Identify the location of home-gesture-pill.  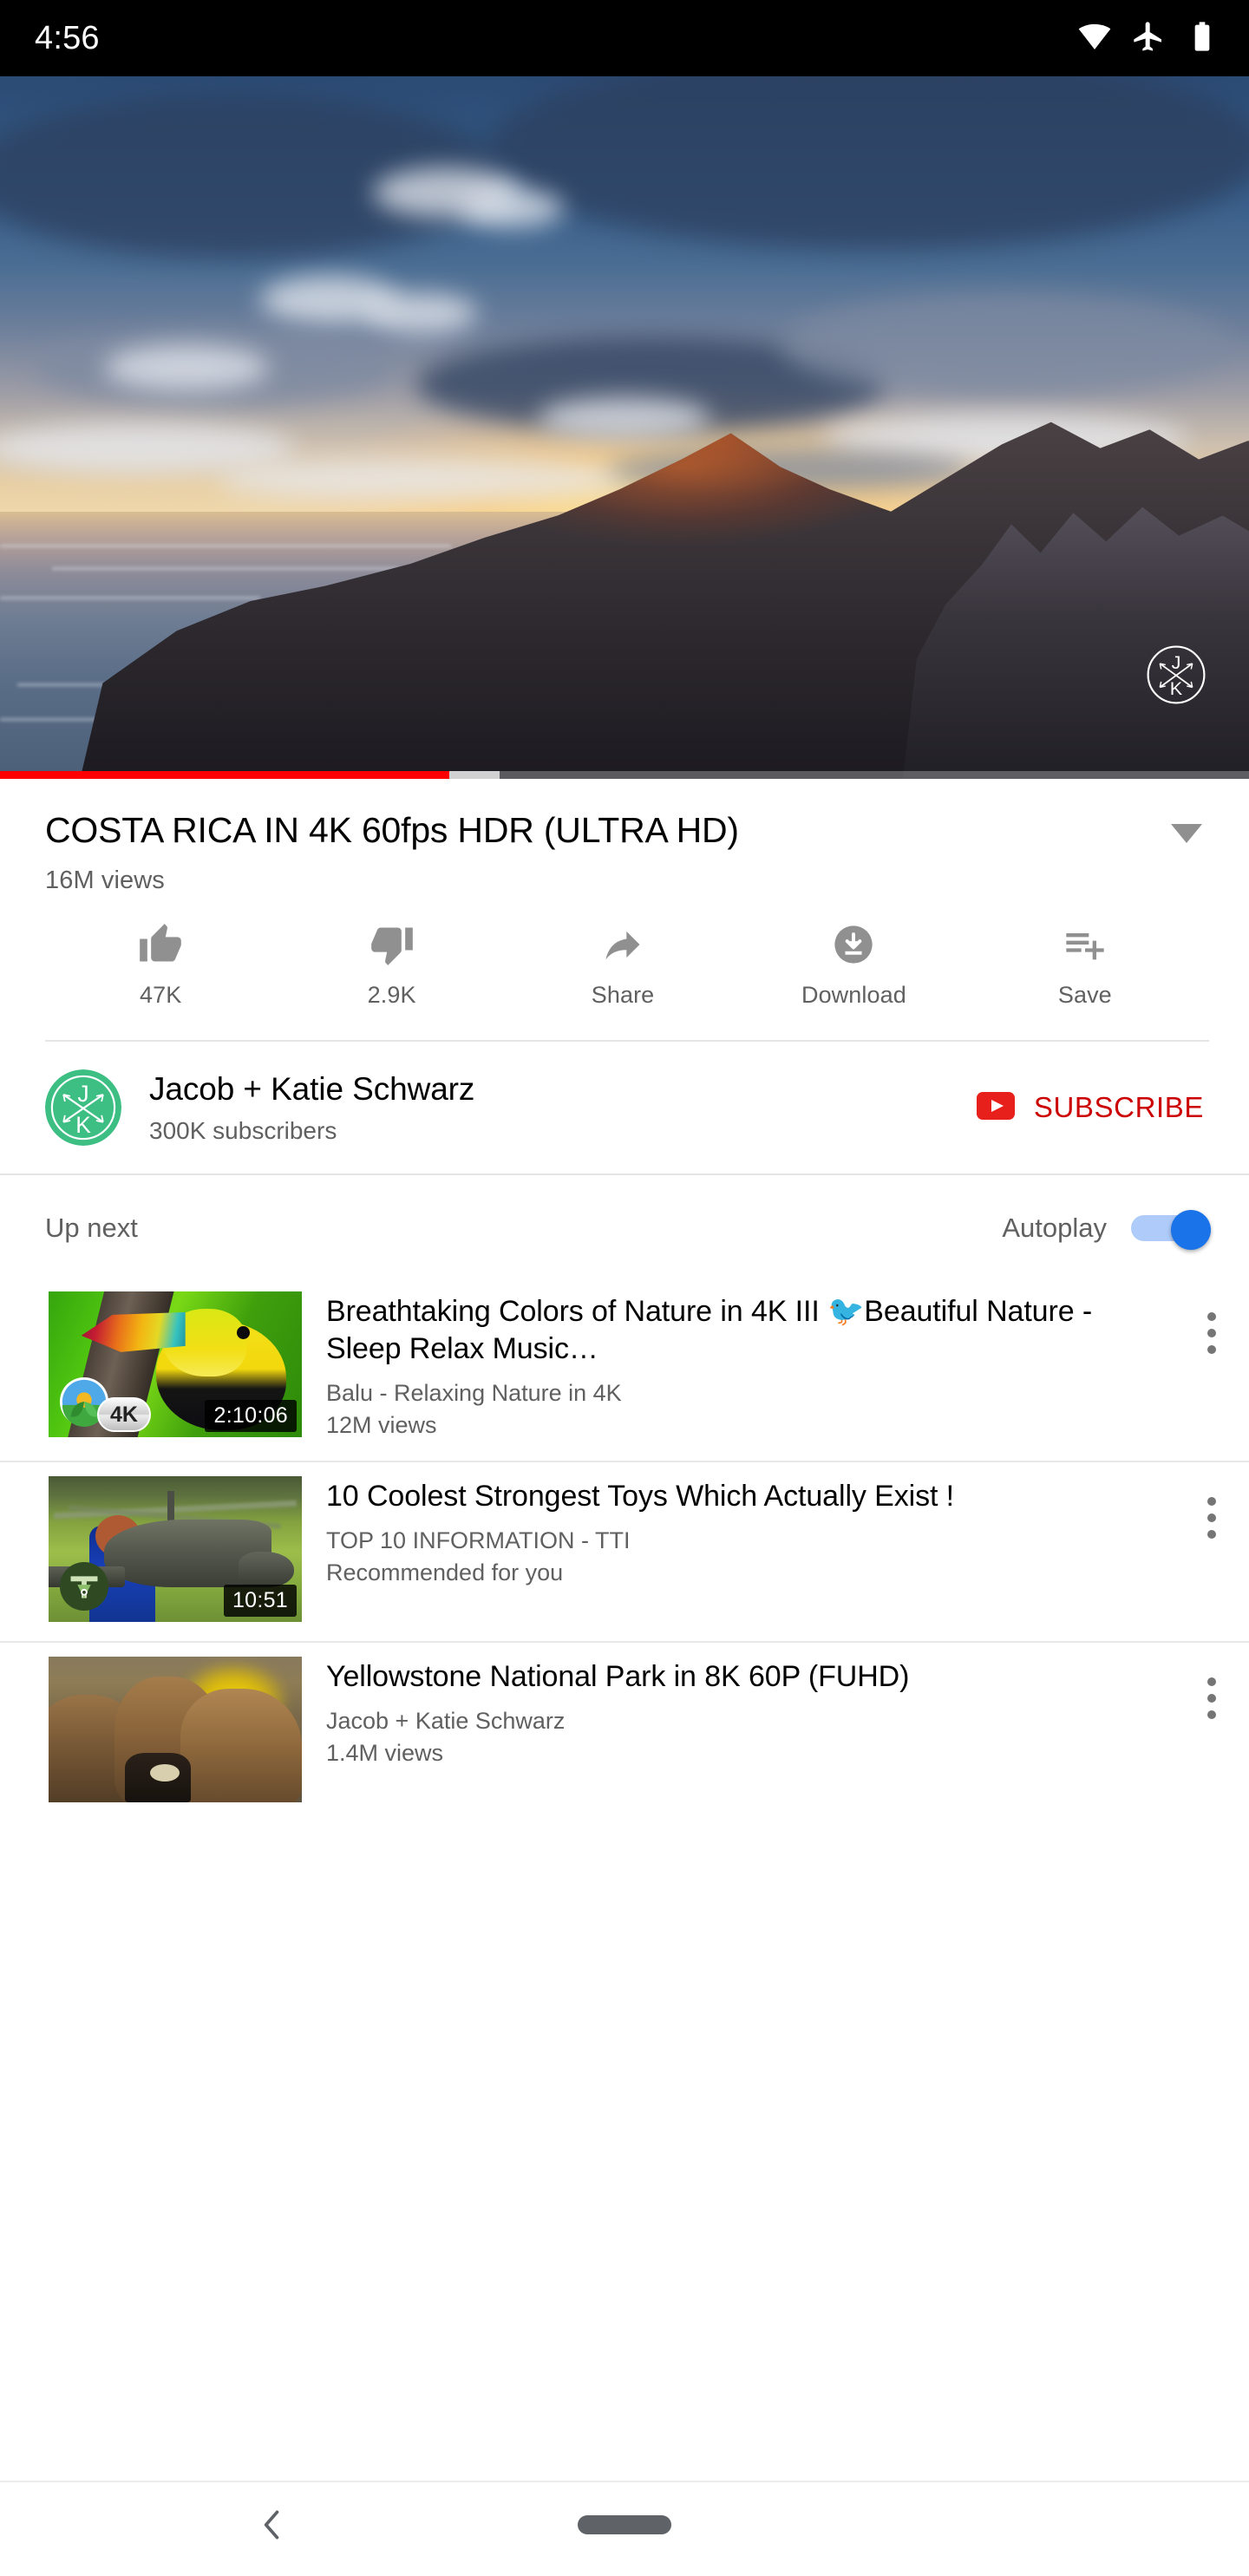
(624, 2524).